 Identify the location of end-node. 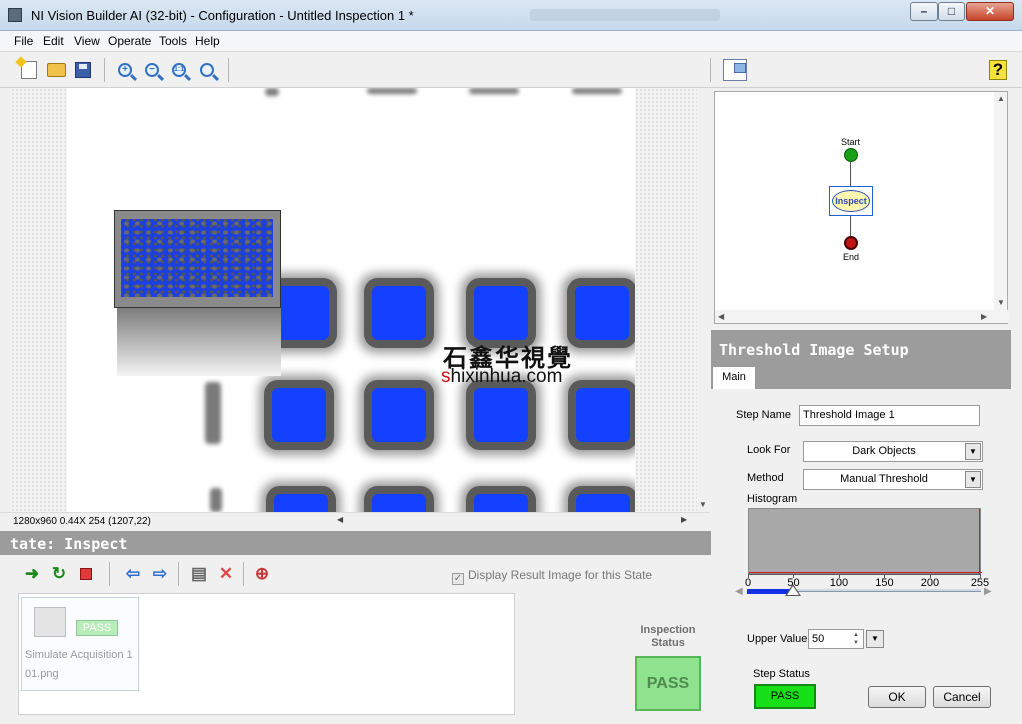
(851, 243).